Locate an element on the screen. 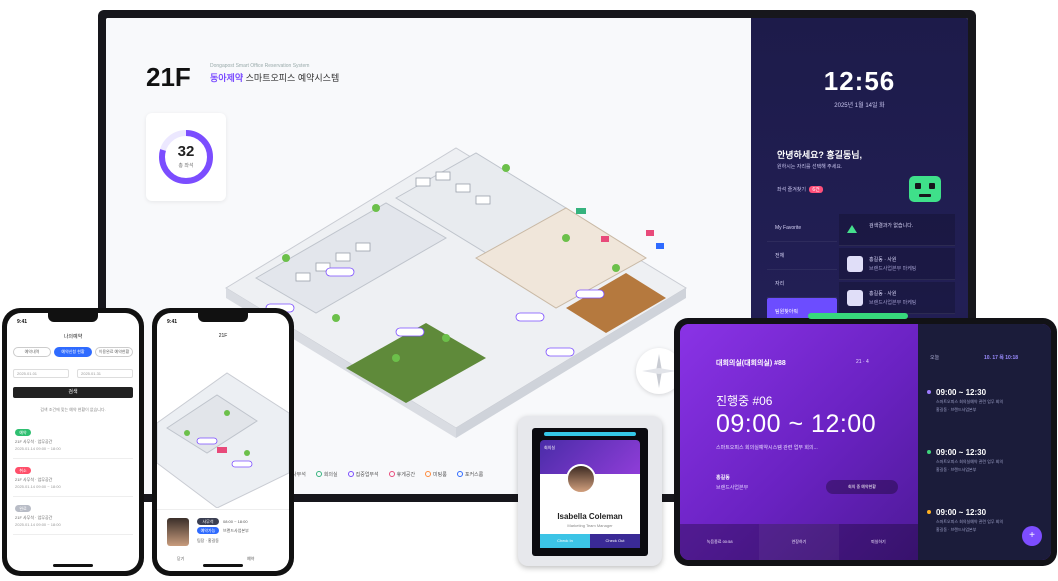 The image size is (1058, 581). close-button: 닫기 is located at coordinates (180, 559).